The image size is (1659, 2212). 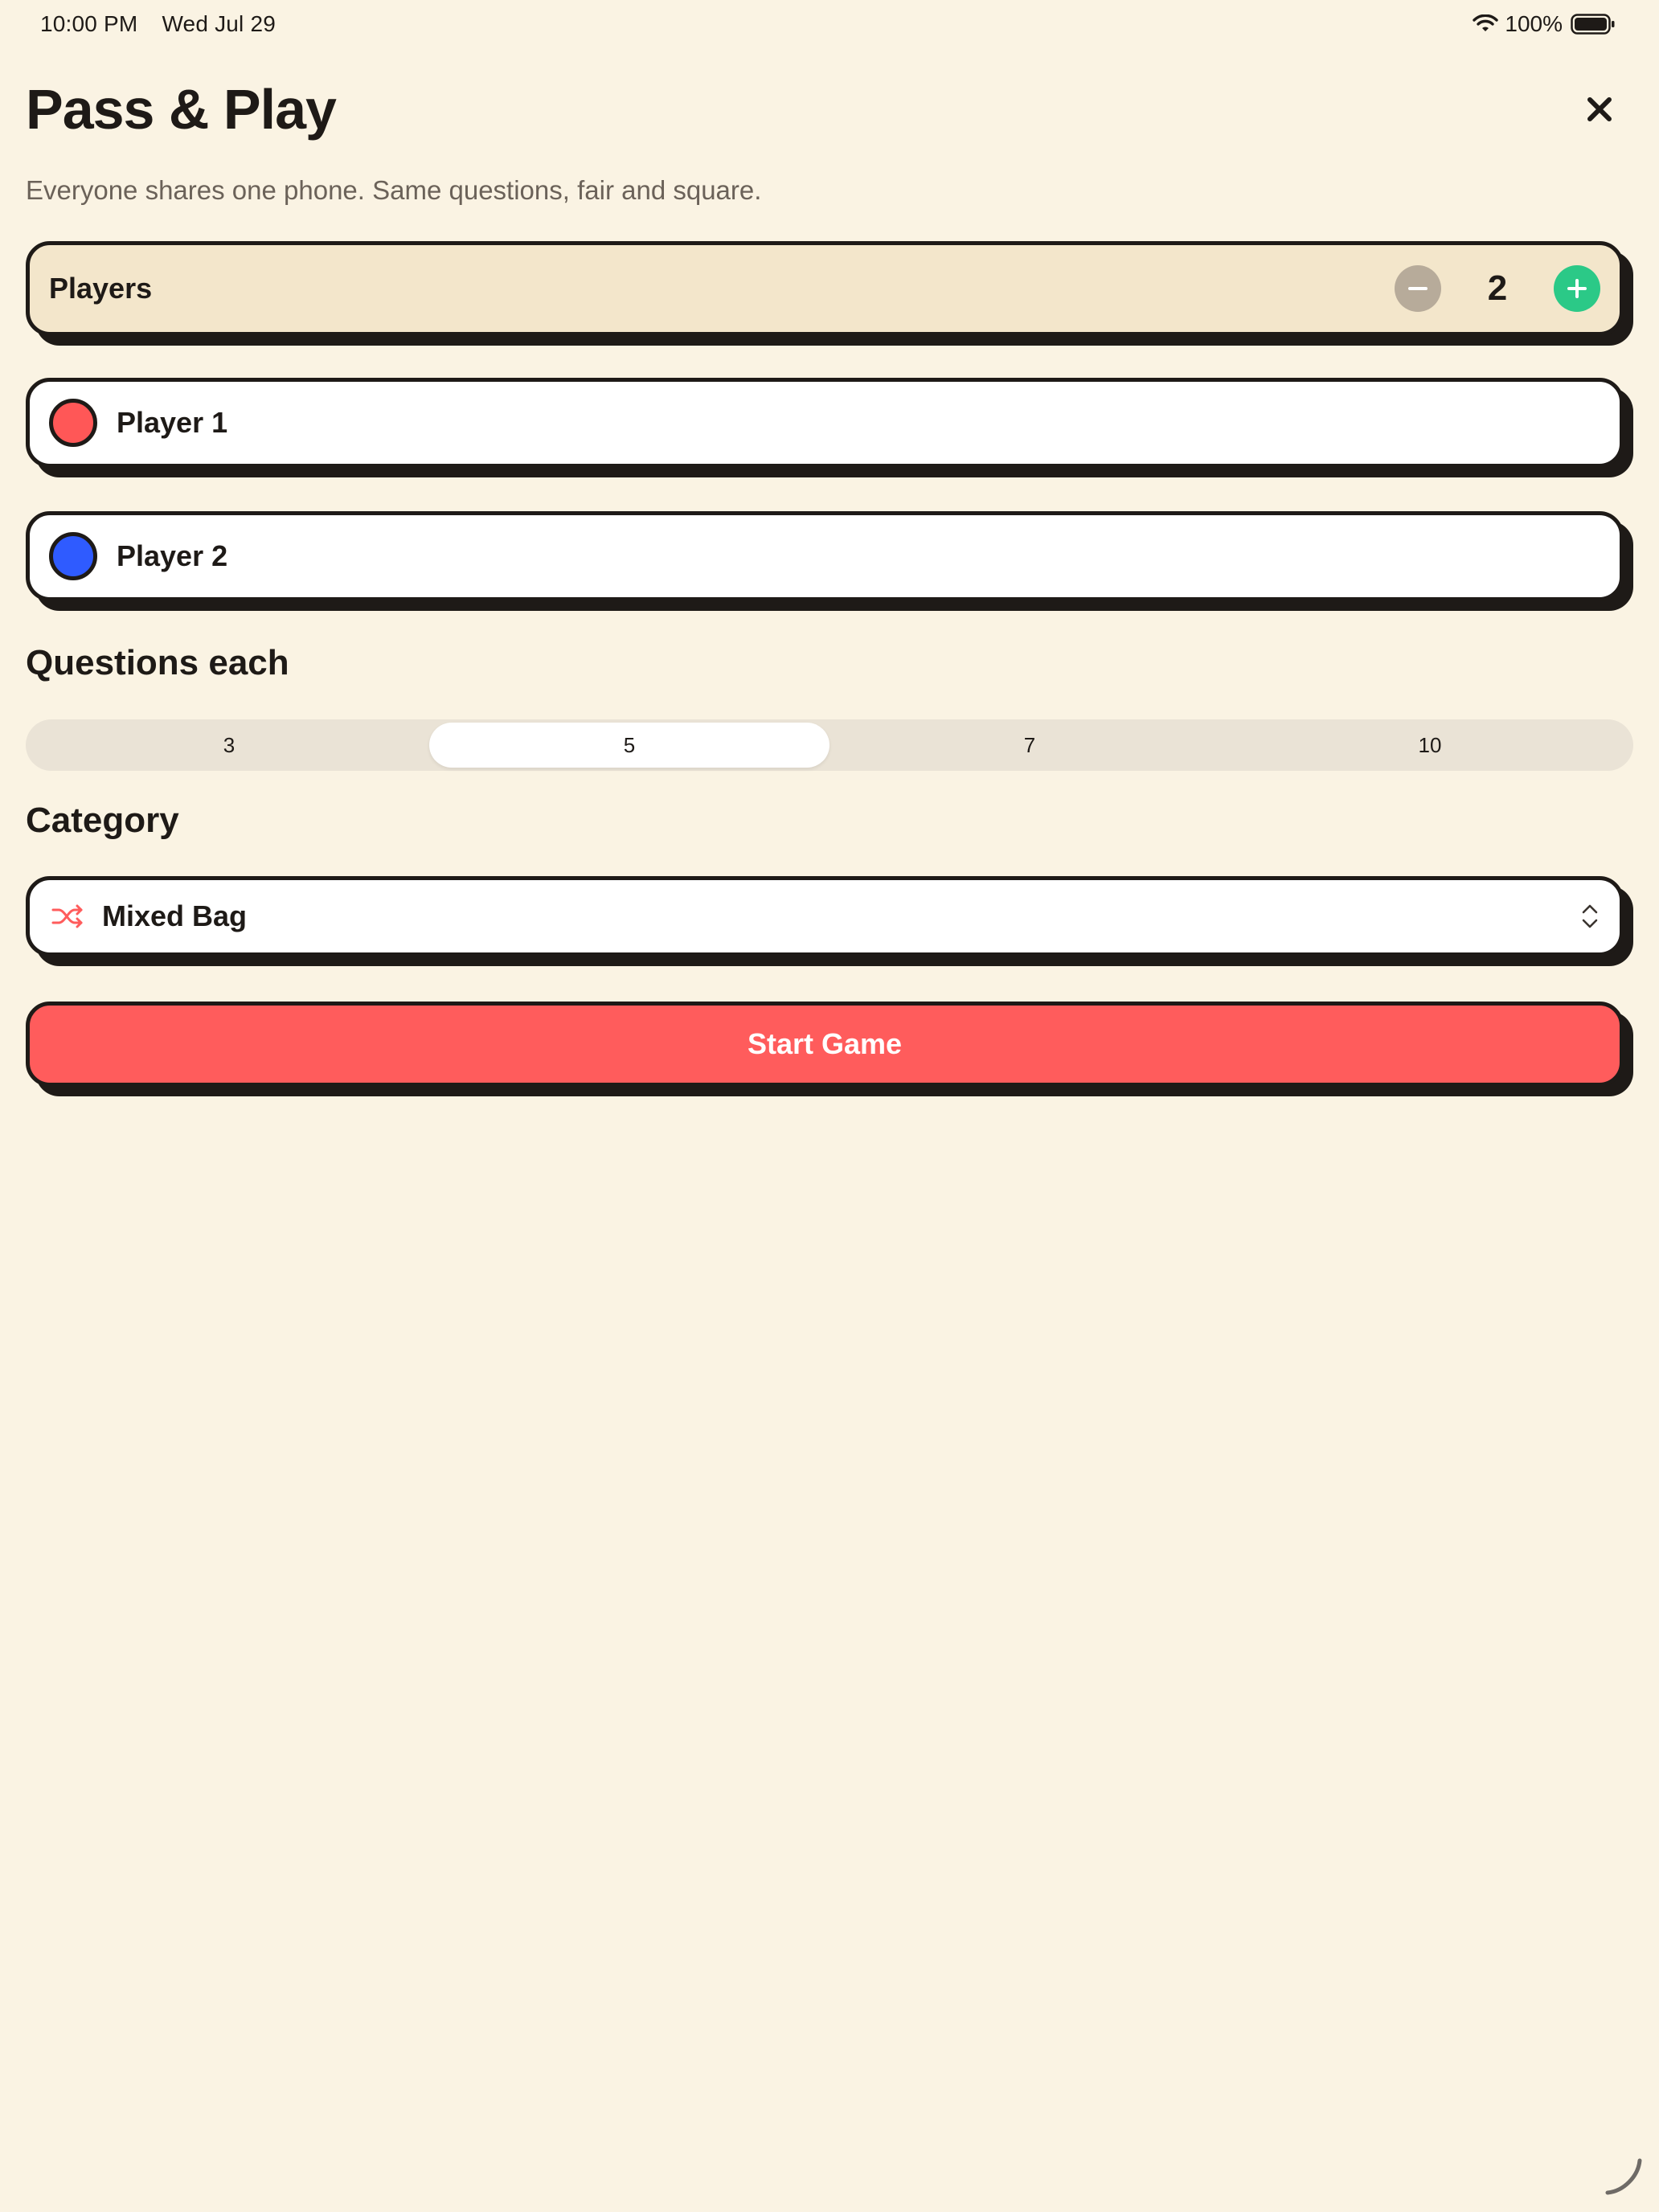 I want to click on segment-option: 3, so click(x=229, y=745).